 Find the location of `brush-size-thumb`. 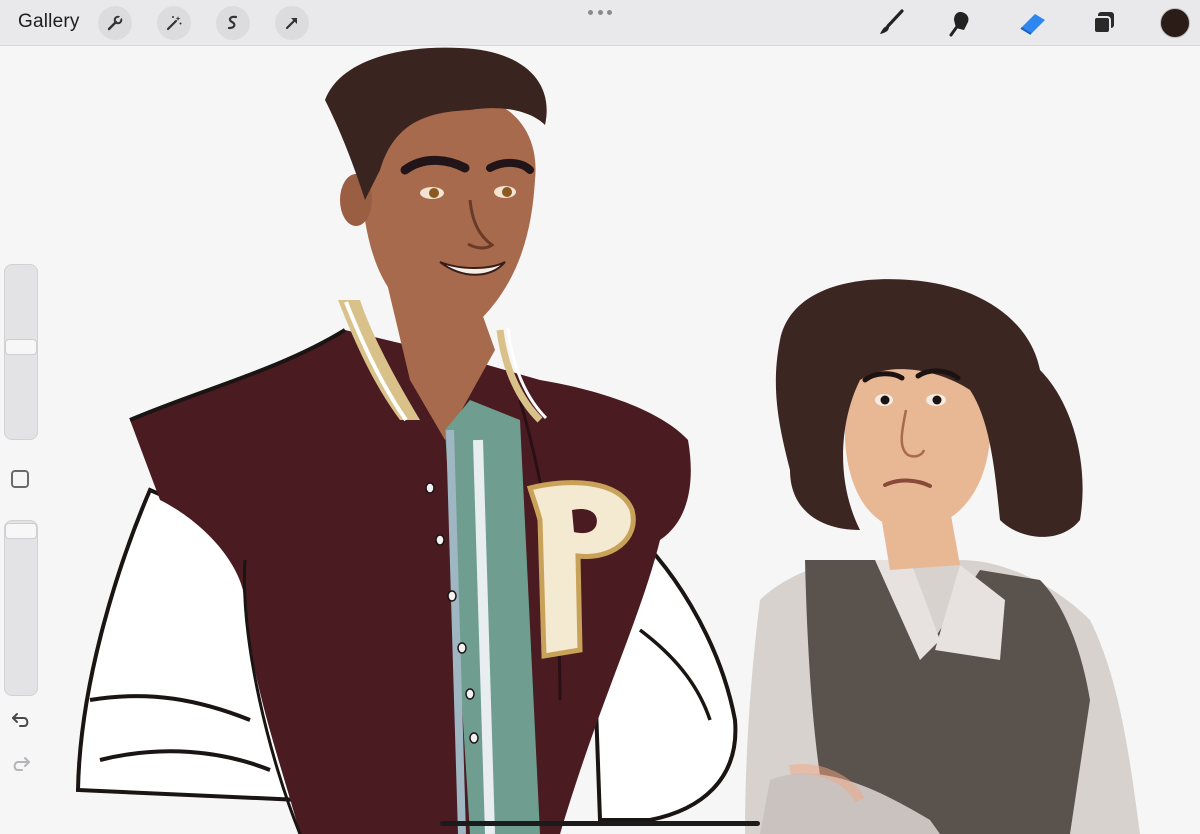

brush-size-thumb is located at coordinates (21, 347).